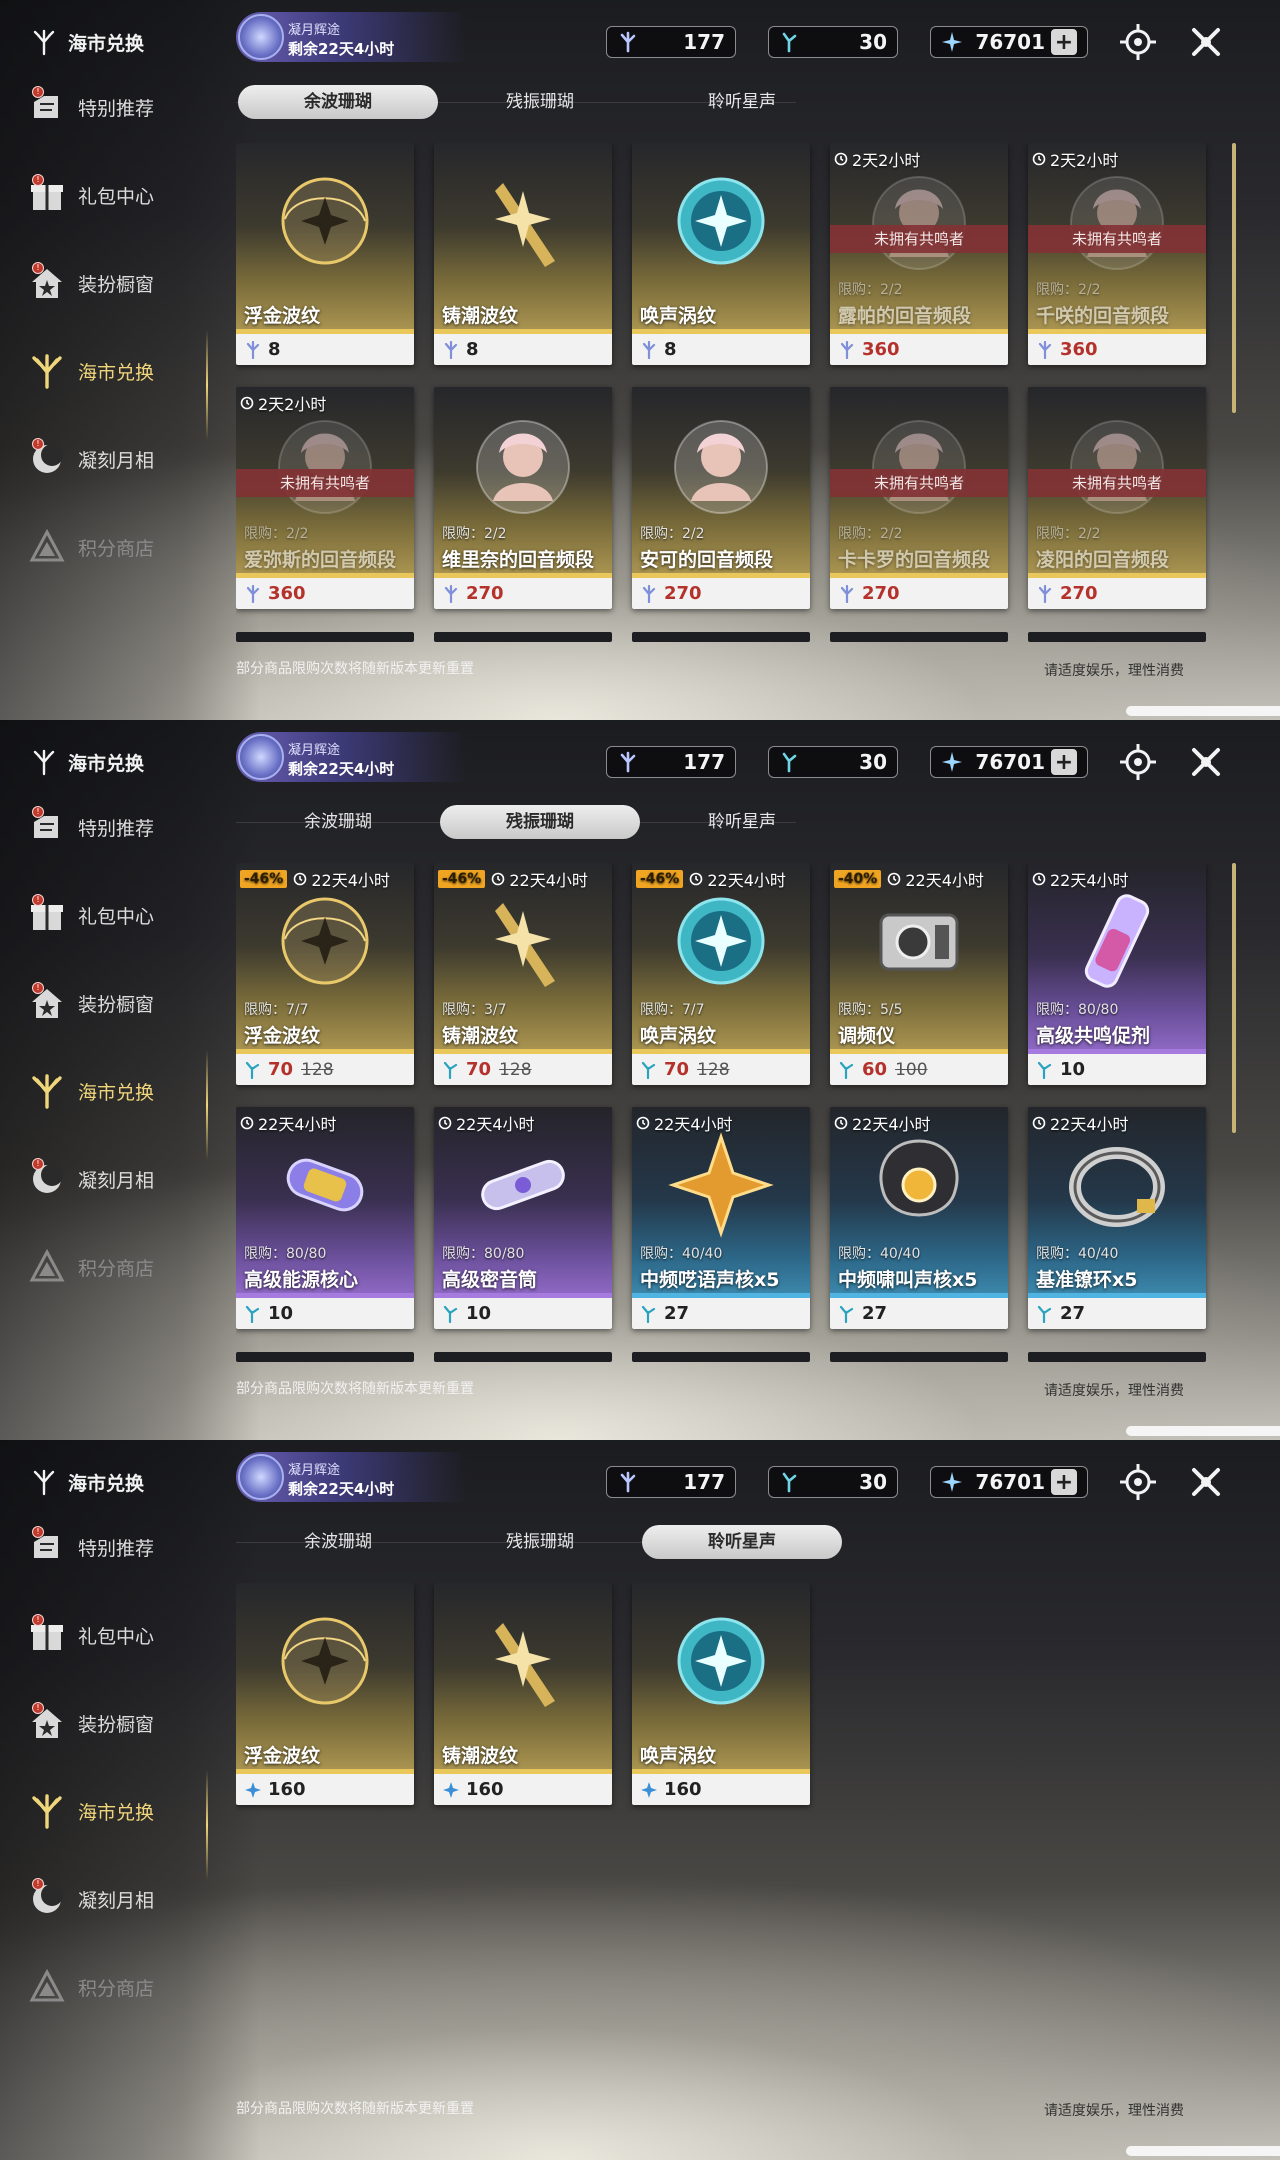 The height and width of the screenshot is (2160, 1280). I want to click on price-row: 160, so click(523, 1789).